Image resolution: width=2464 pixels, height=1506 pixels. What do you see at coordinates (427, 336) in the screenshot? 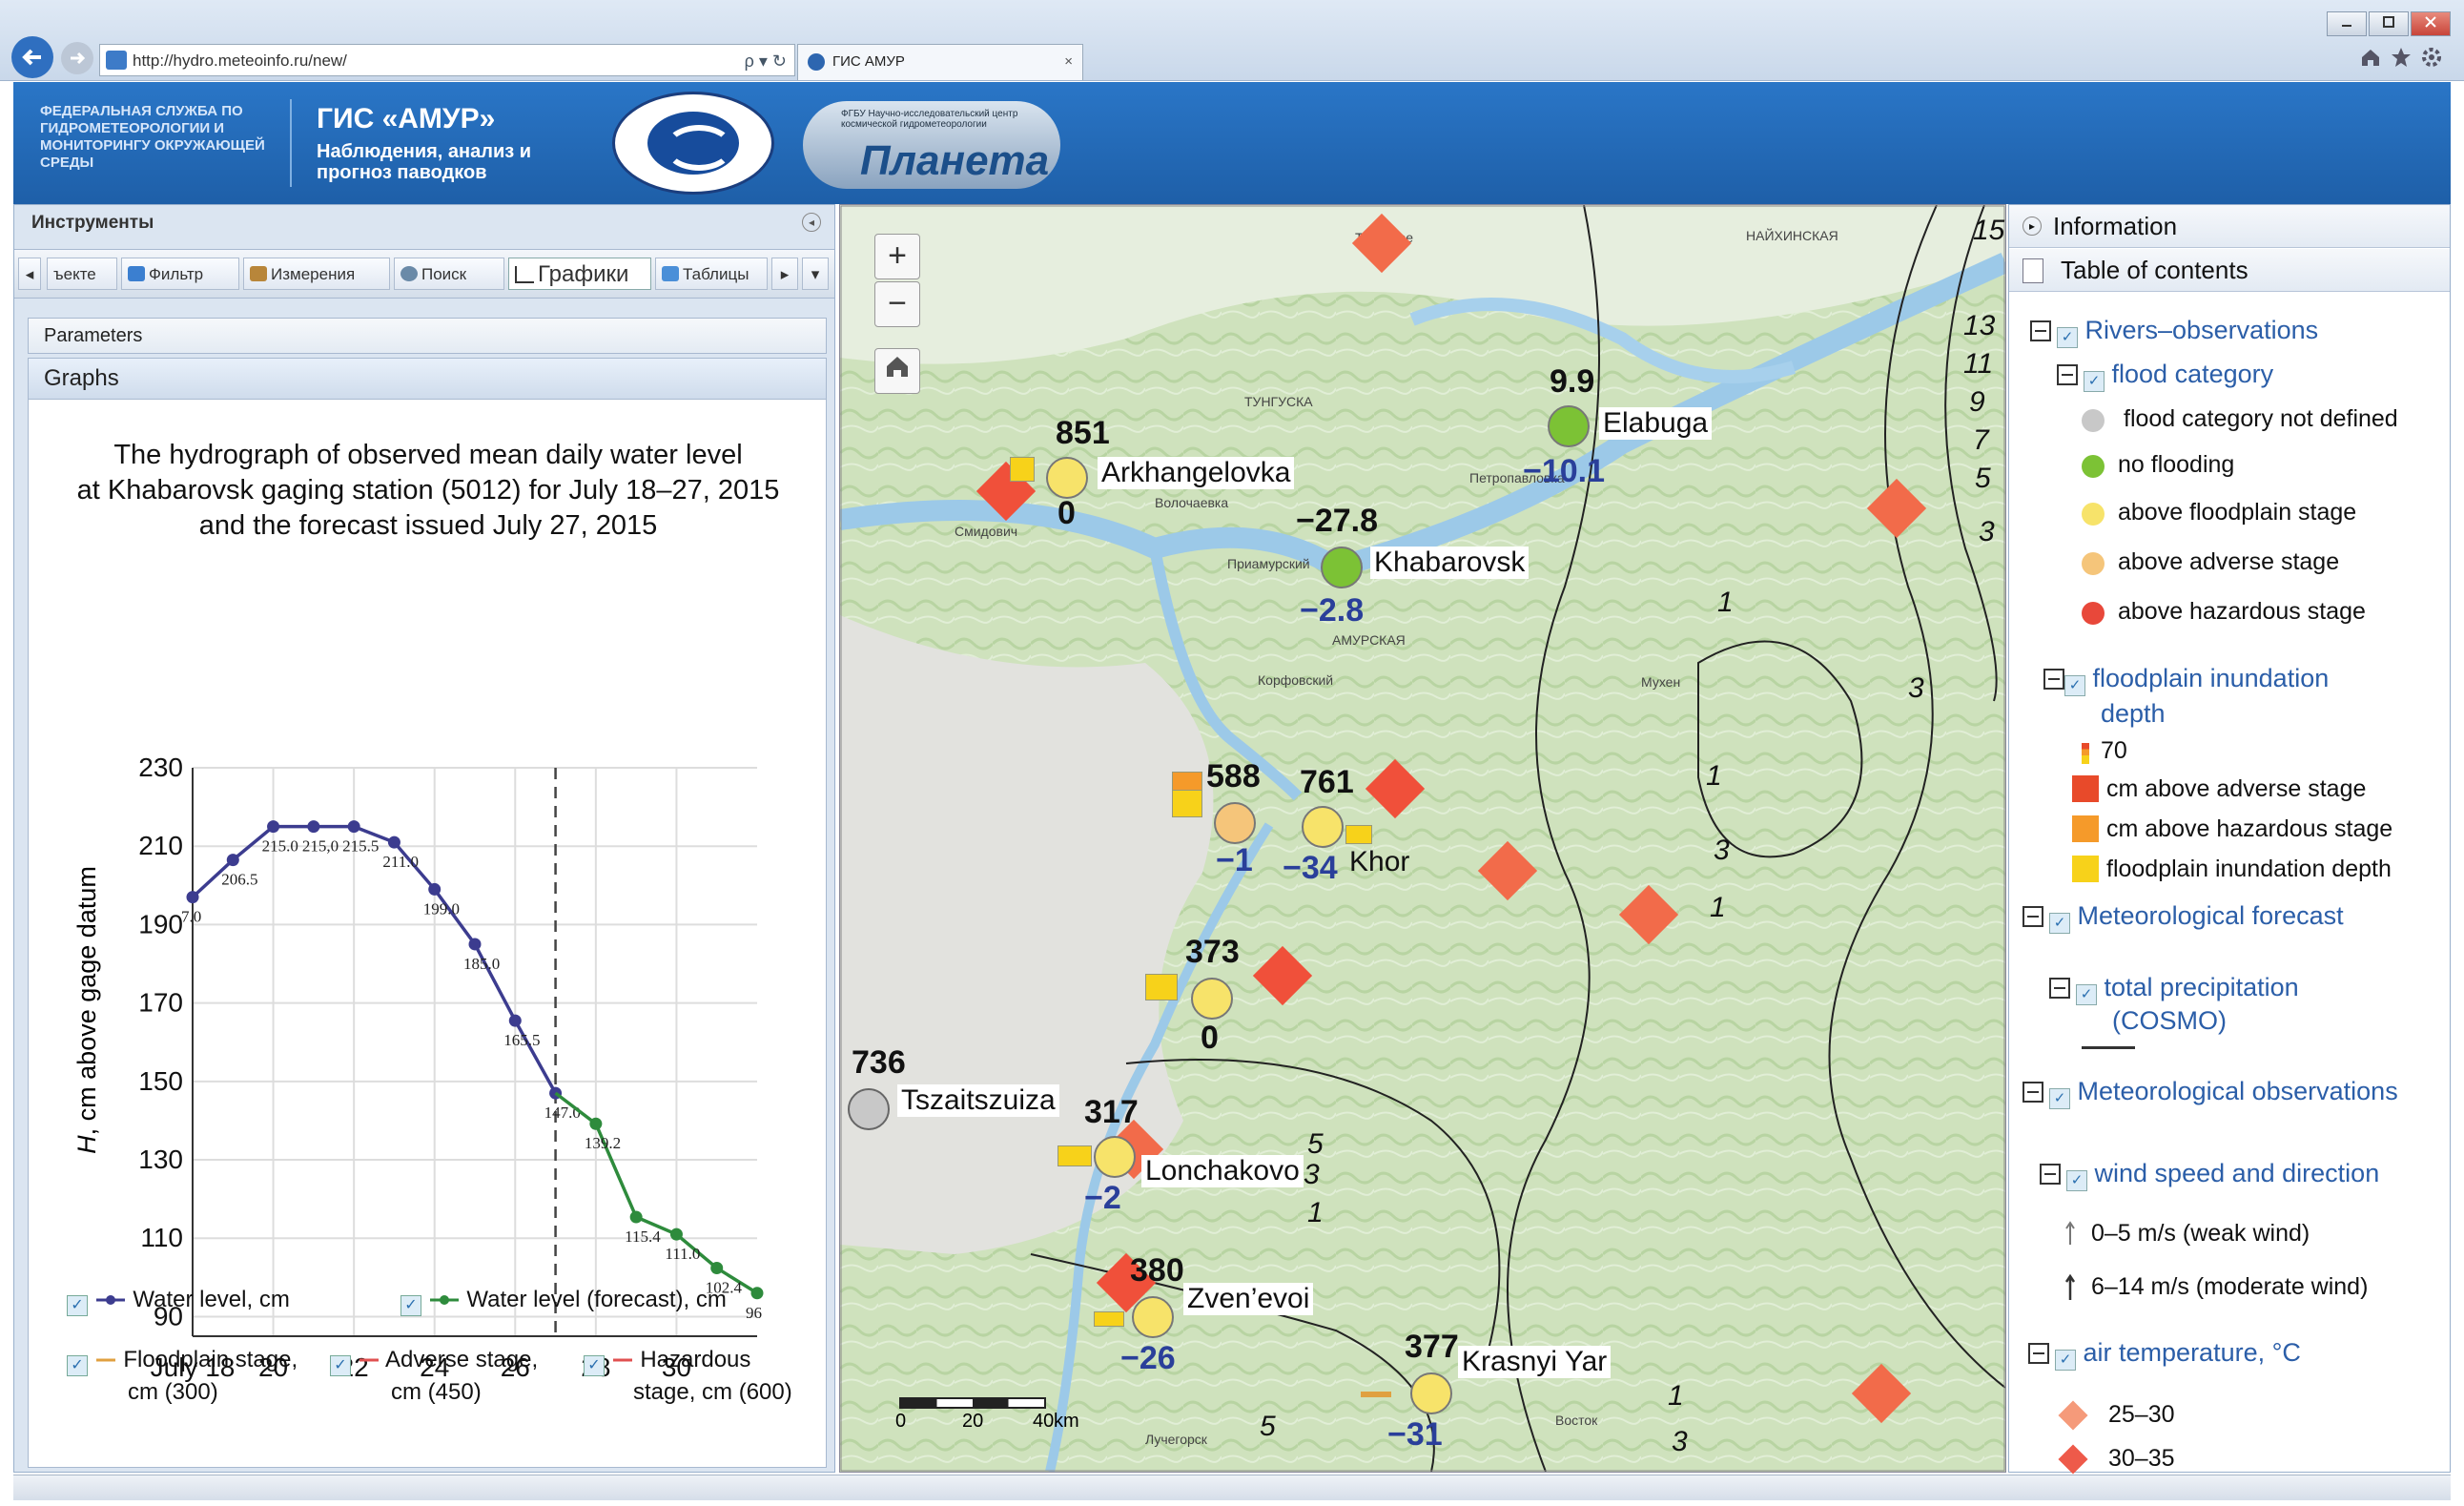
I see `parameters-section-header: Parameters` at bounding box center [427, 336].